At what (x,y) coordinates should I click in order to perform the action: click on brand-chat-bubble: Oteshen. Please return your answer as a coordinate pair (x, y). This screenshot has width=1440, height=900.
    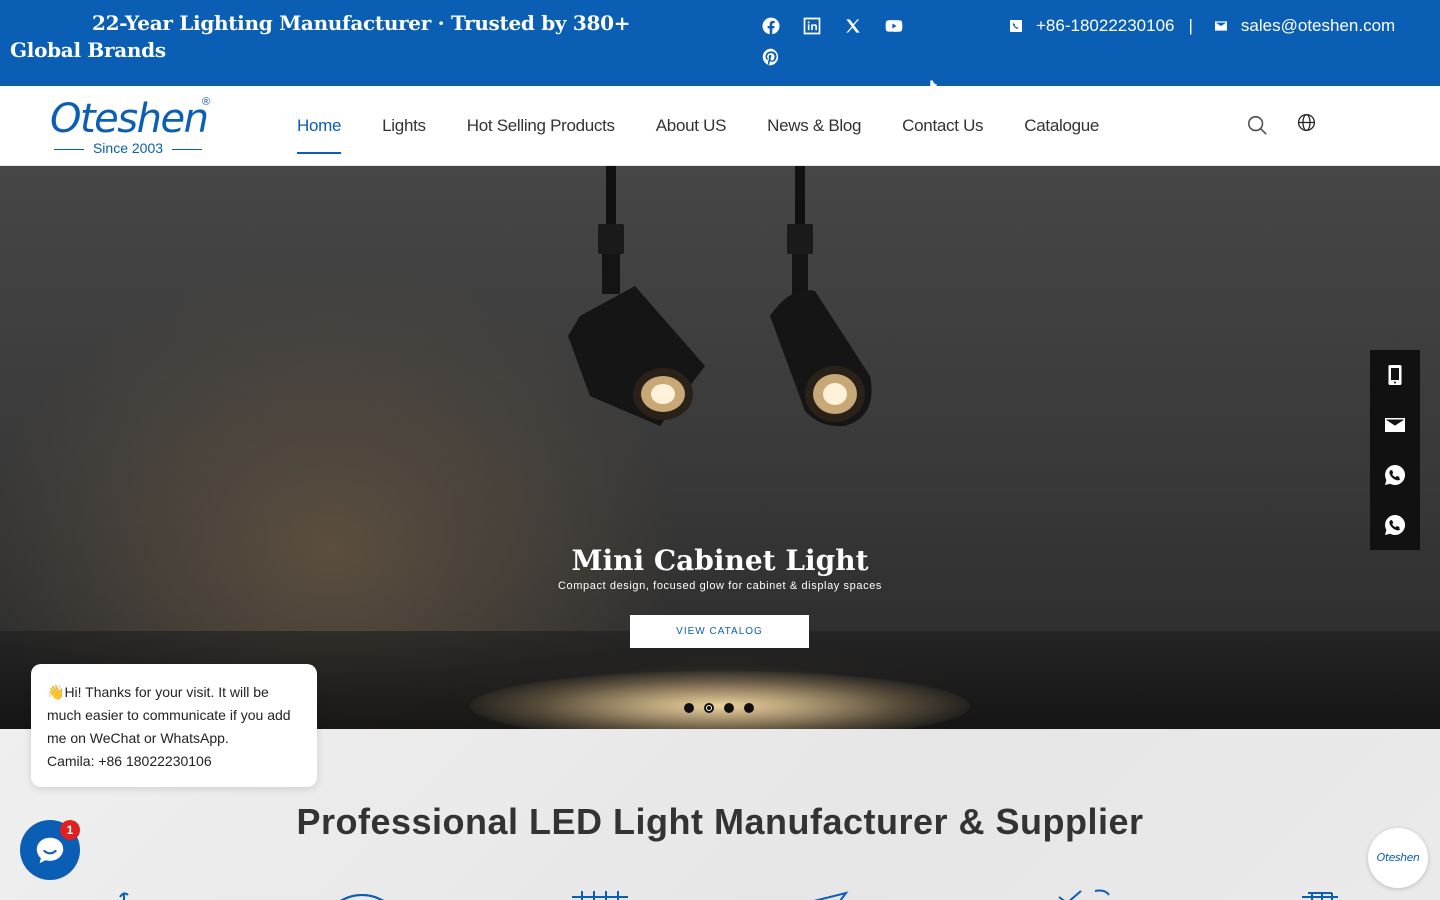
    Looking at the image, I should click on (1398, 858).